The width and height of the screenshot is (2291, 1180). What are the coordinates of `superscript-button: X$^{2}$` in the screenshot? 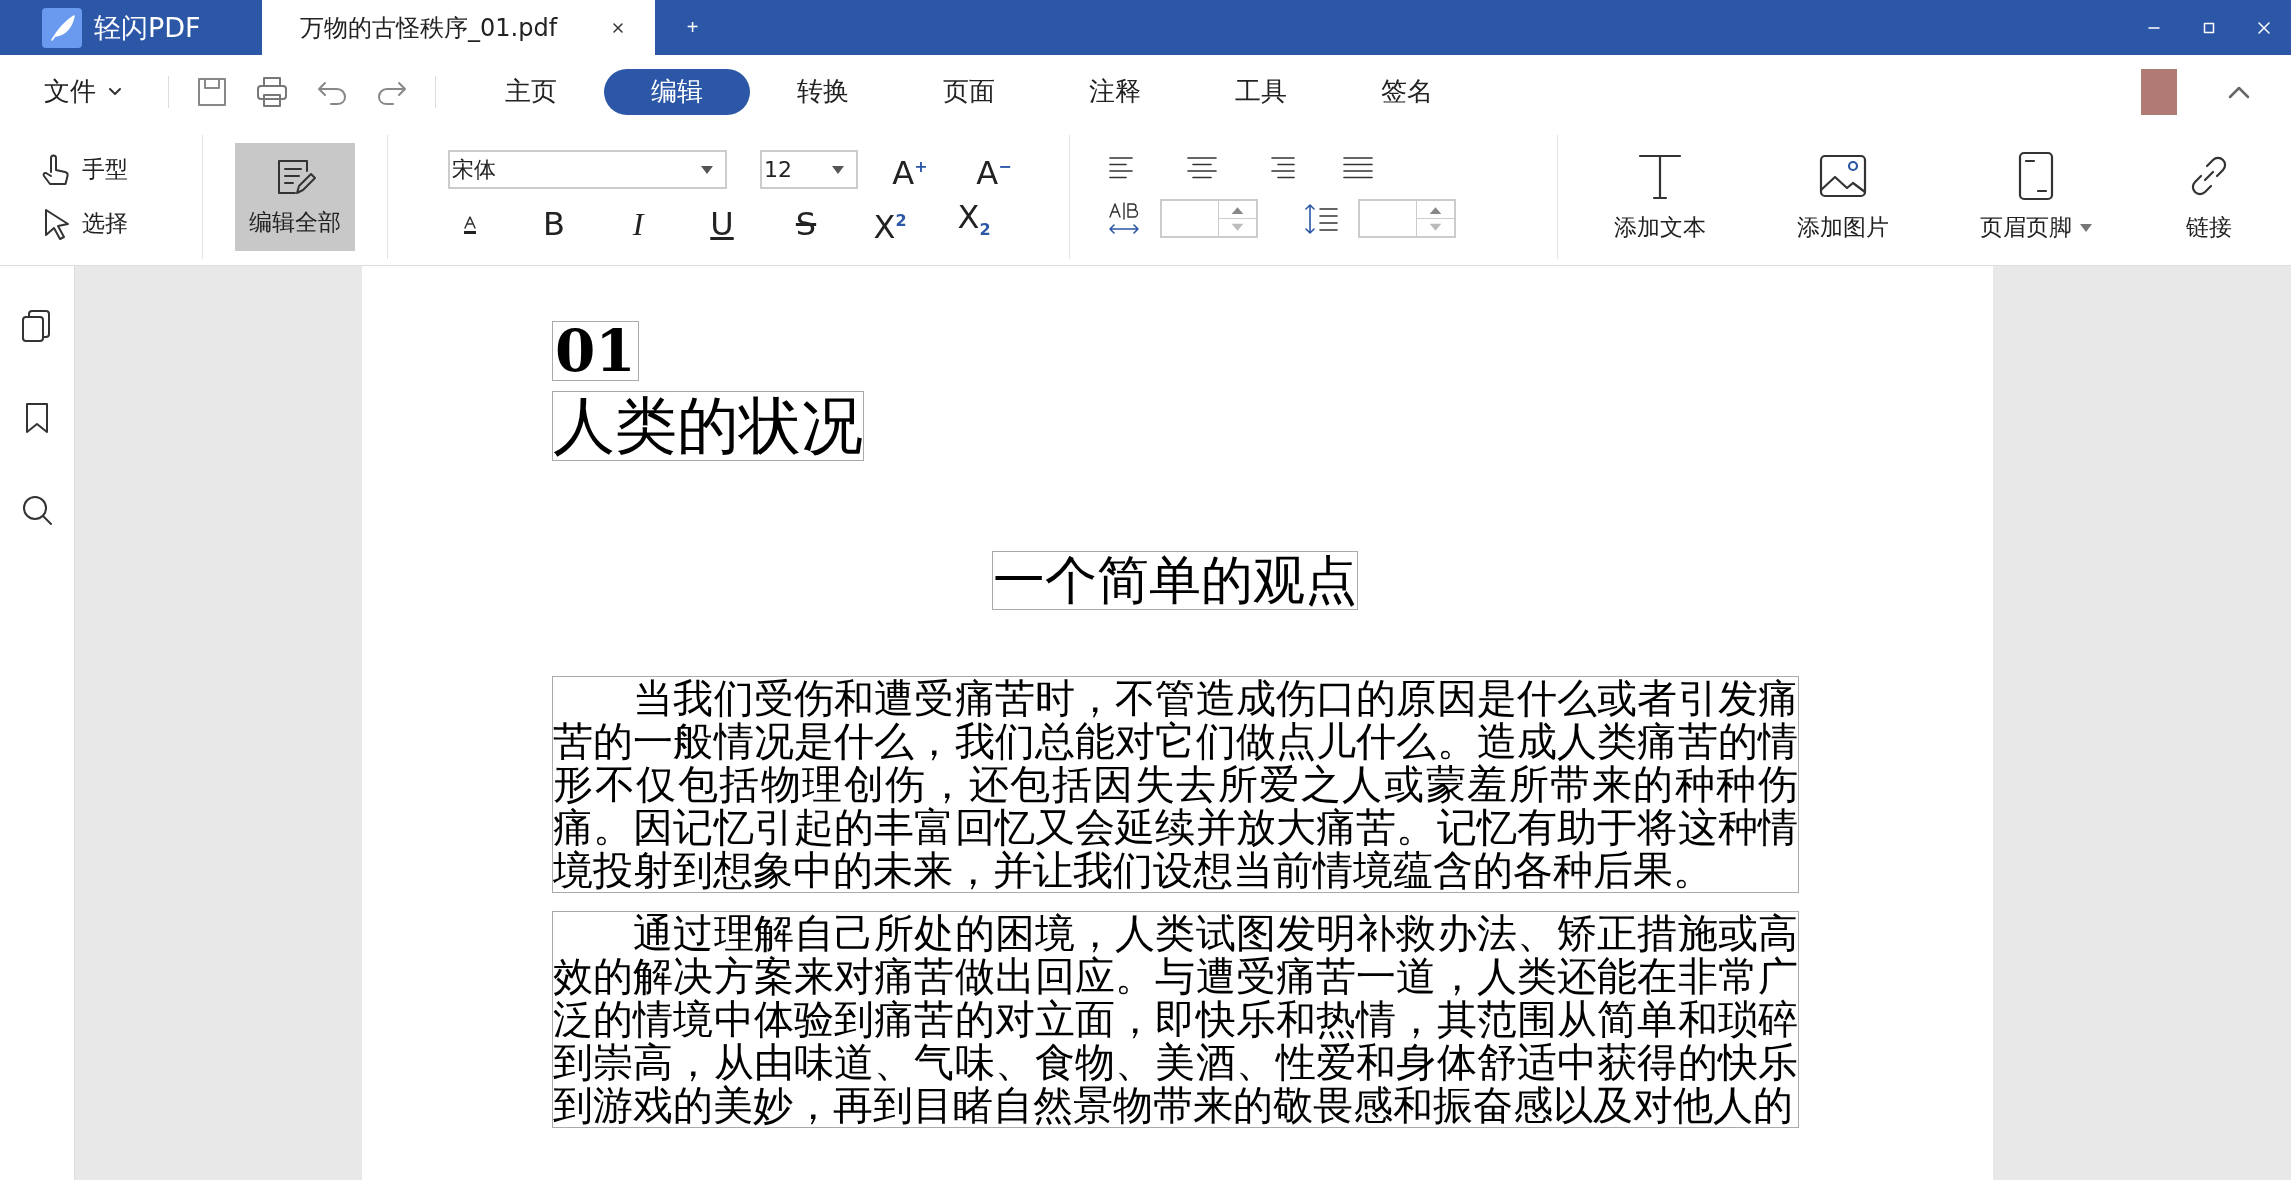 It's located at (890, 223).